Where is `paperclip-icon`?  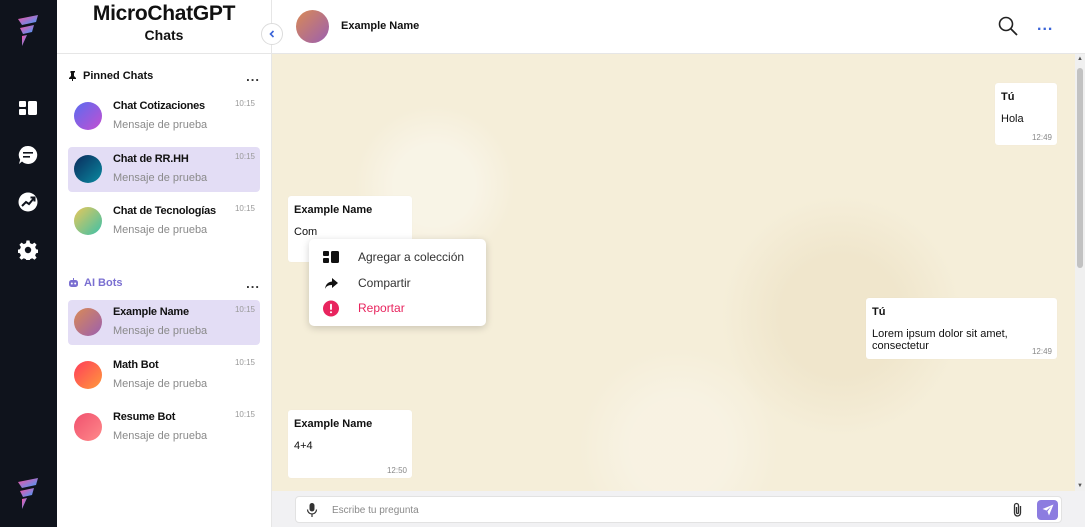
paperclip-icon is located at coordinates (1018, 510).